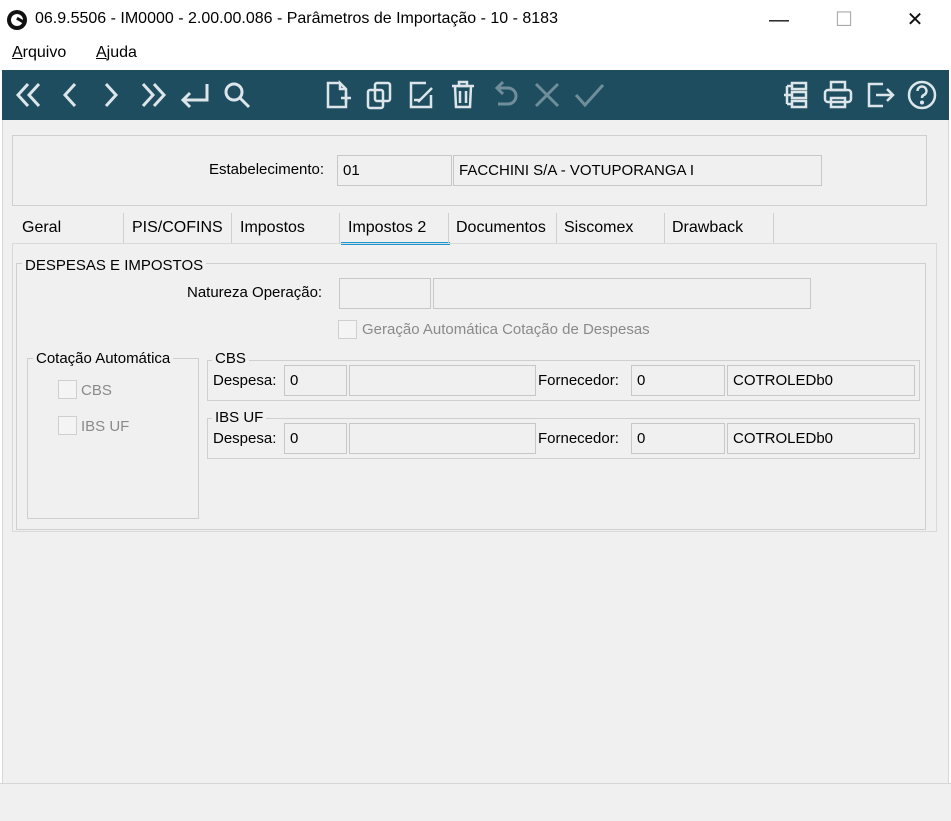 The image size is (951, 821). What do you see at coordinates (177, 232) in the screenshot?
I see `tab-pis-cofins: PIS/COFINS` at bounding box center [177, 232].